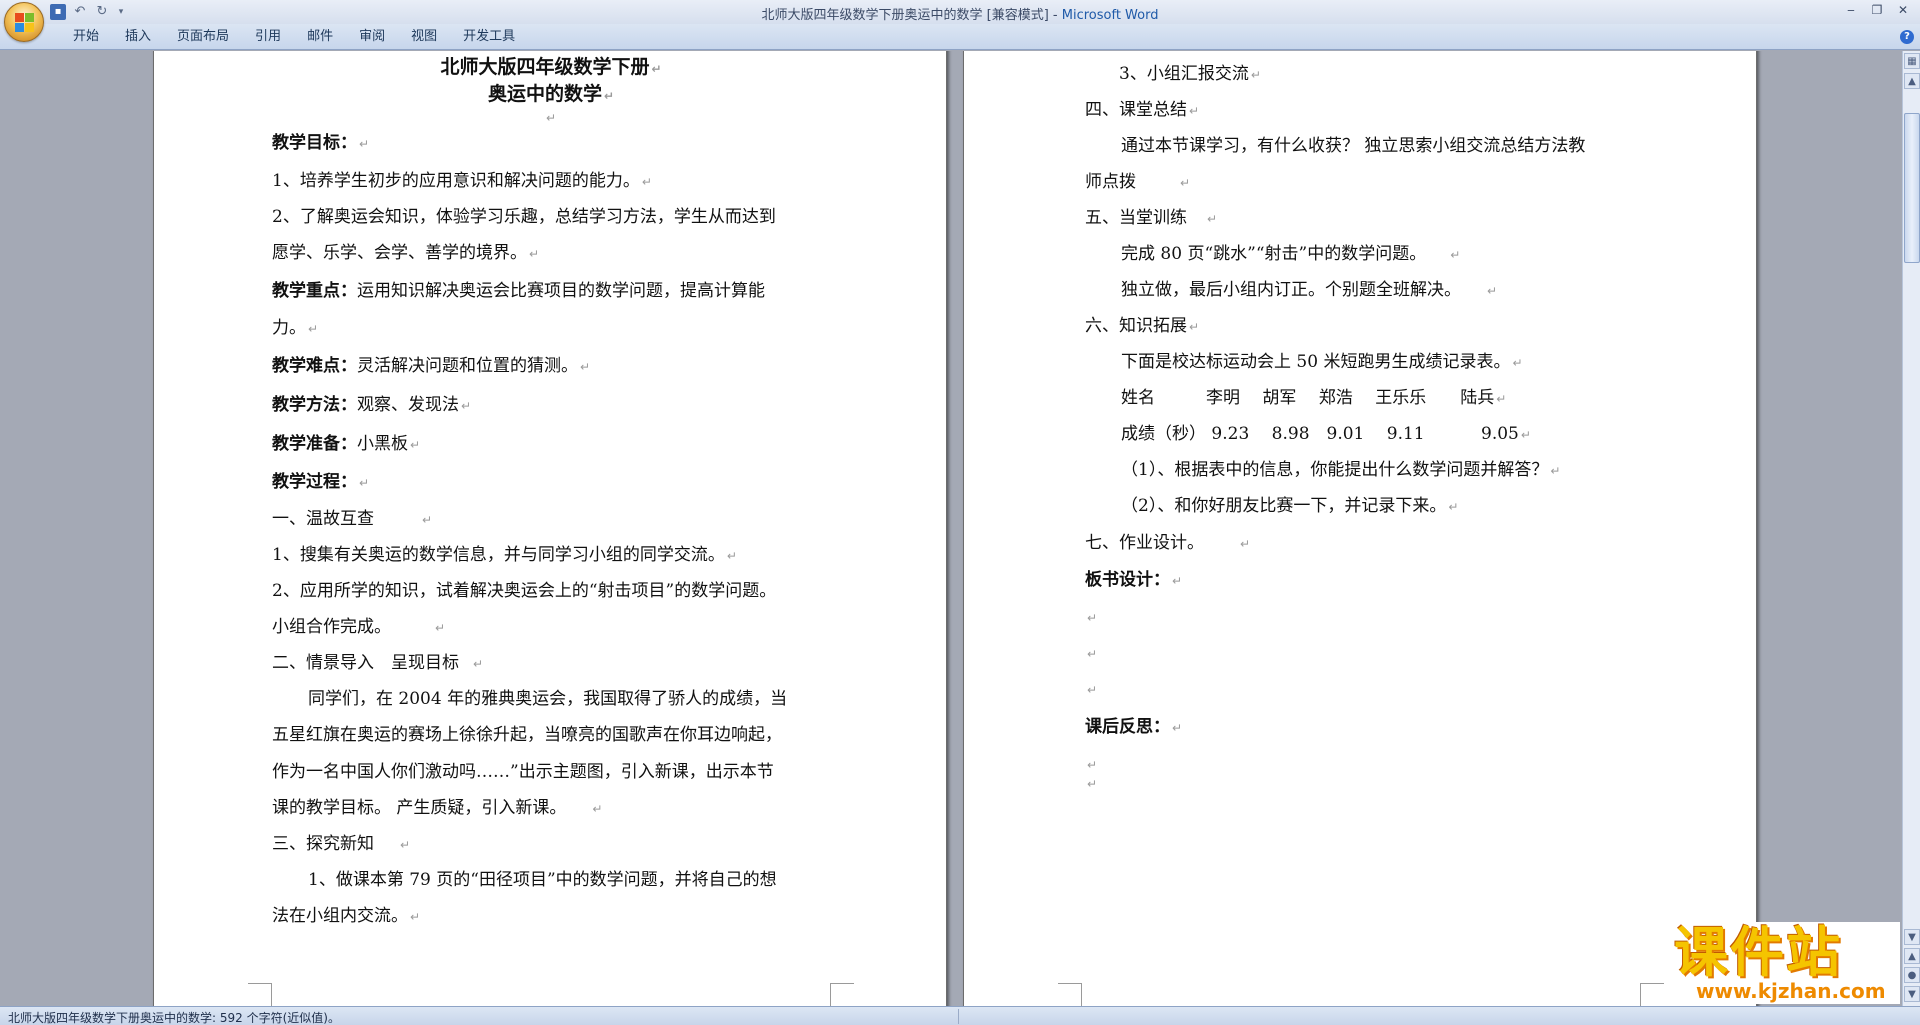 This screenshot has width=1920, height=1025. What do you see at coordinates (1134, 727) in the screenshot?
I see `reflection-heading: 课后反思： ↵` at bounding box center [1134, 727].